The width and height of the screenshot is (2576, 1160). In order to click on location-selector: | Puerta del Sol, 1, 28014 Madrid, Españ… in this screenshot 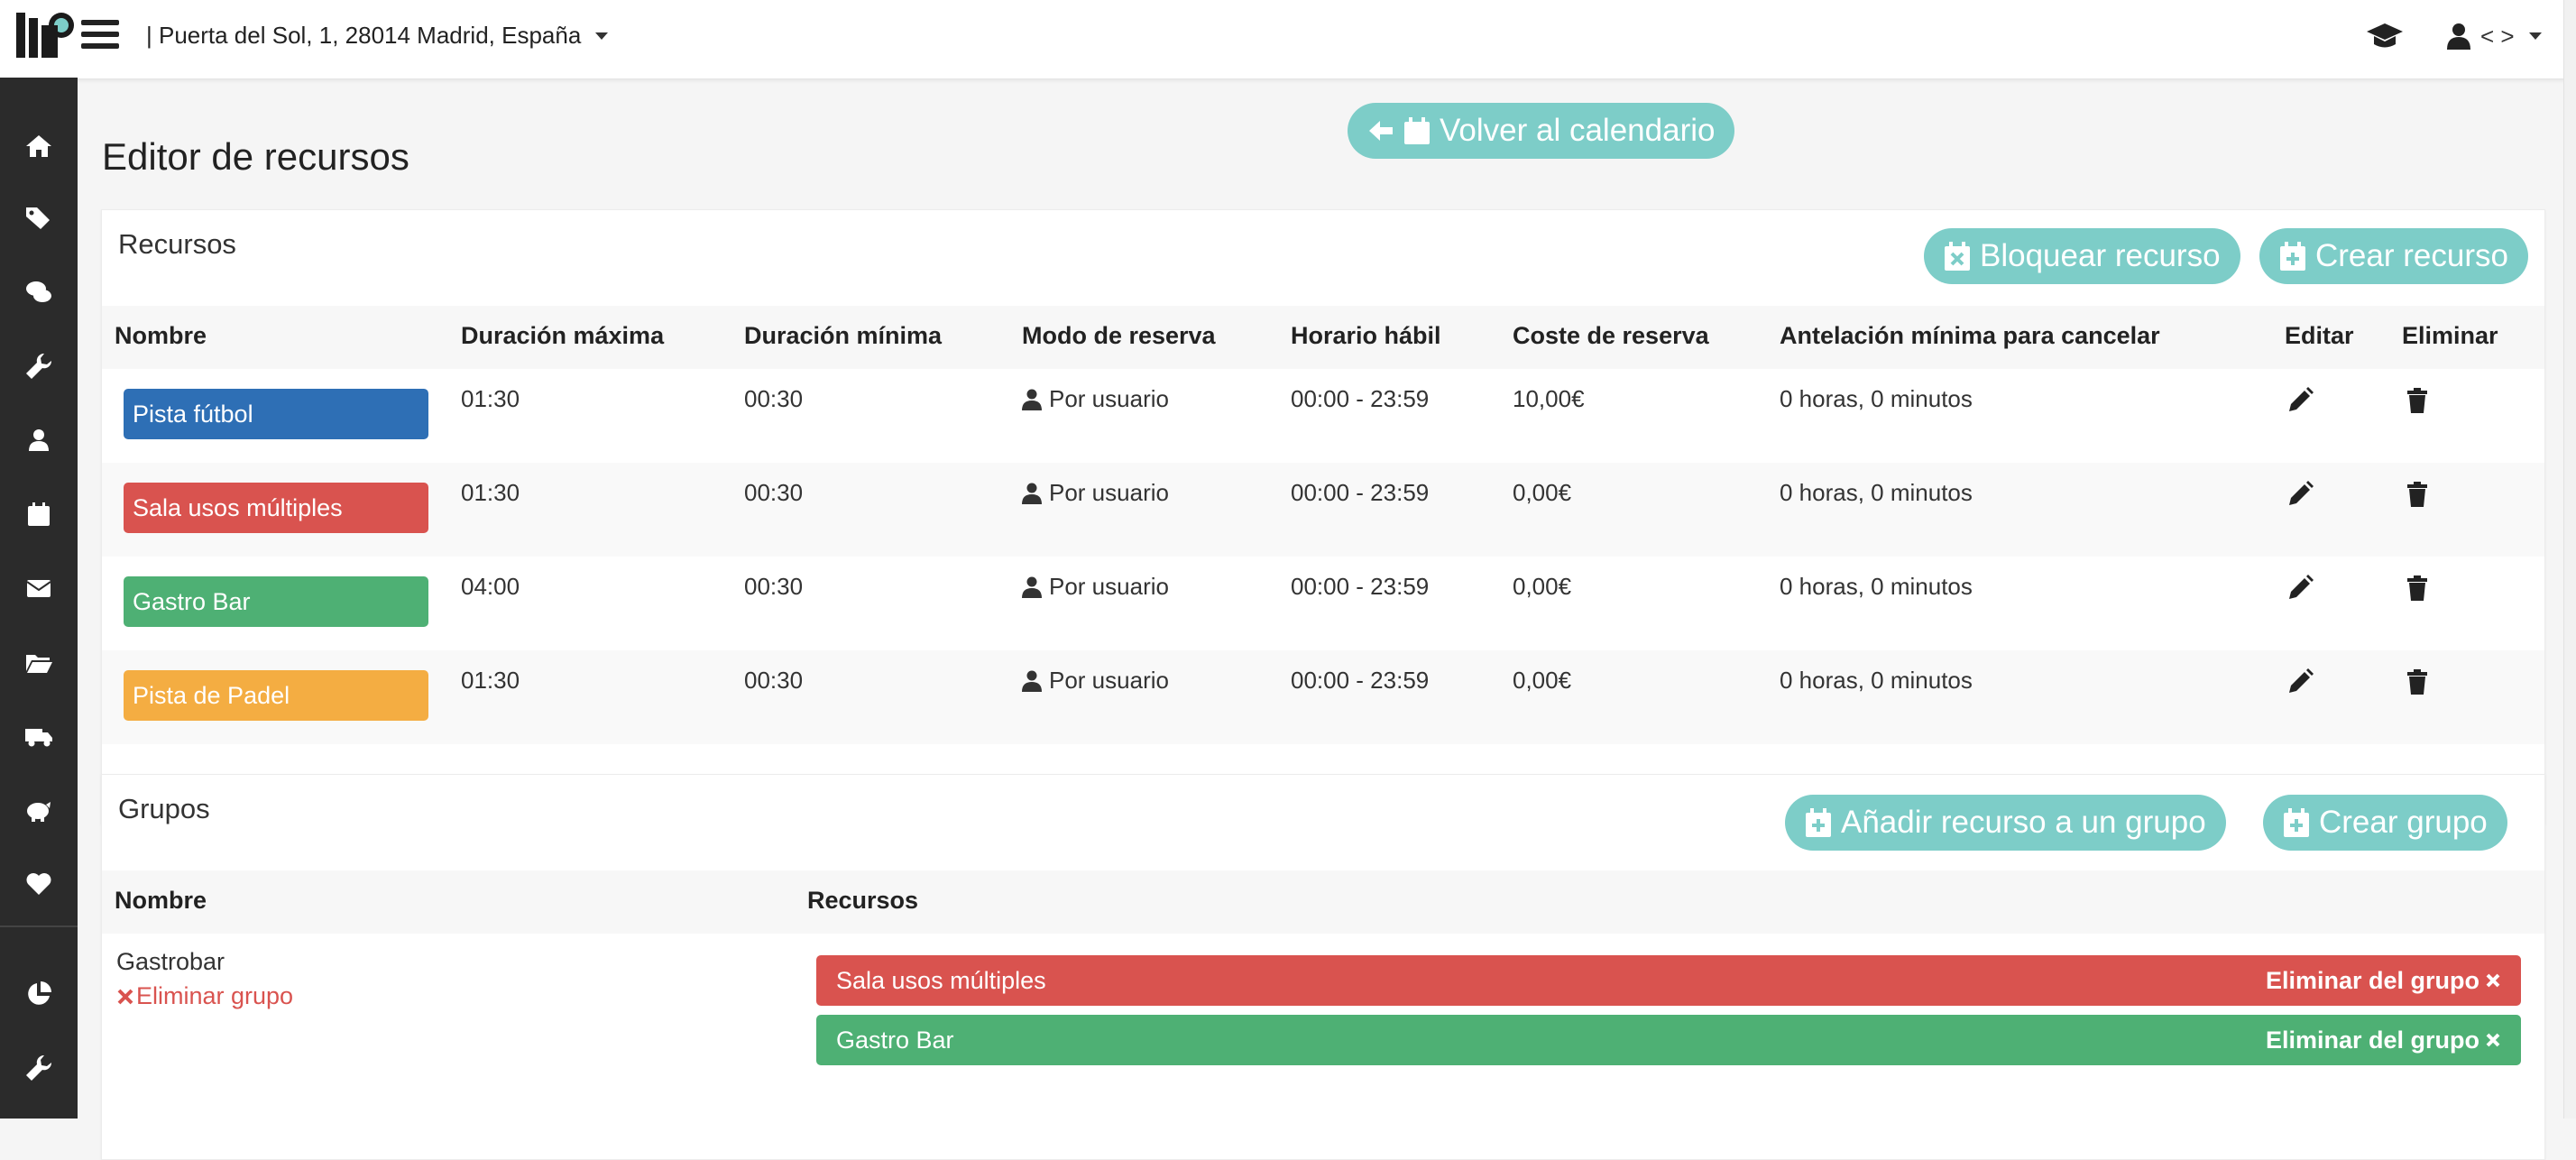, I will do `click(377, 36)`.